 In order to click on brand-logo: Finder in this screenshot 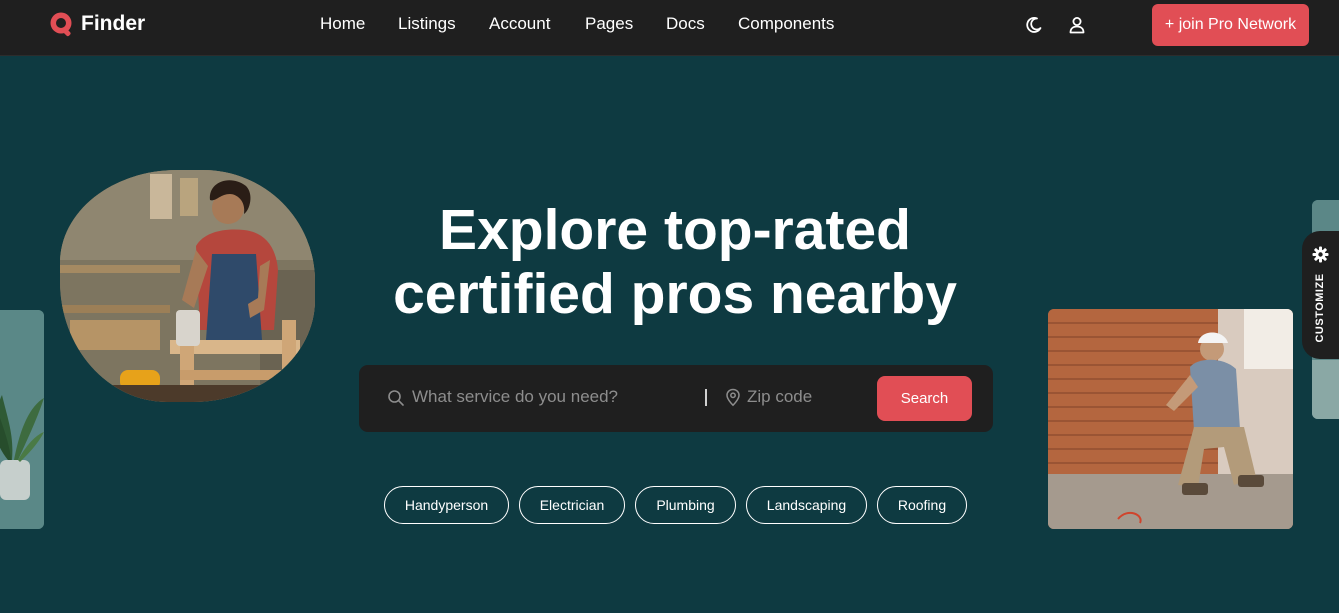, I will do `click(97, 24)`.